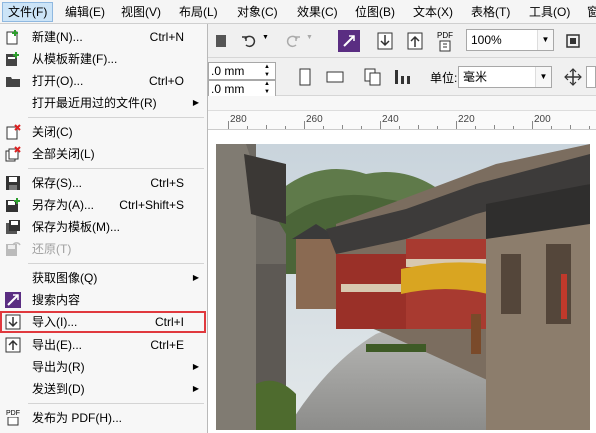  What do you see at coordinates (390, 119) in the screenshot?
I see `ruler-tick-label: 240` at bounding box center [390, 119].